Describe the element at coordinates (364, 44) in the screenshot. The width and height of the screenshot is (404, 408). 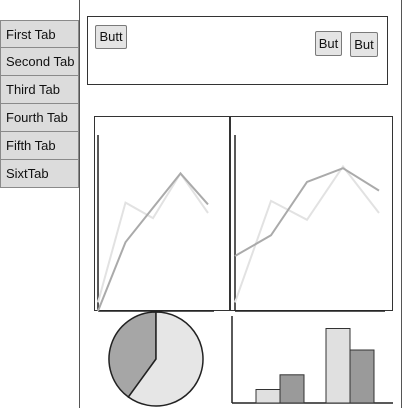
I see `toolbar-button-right-2: But` at that location.